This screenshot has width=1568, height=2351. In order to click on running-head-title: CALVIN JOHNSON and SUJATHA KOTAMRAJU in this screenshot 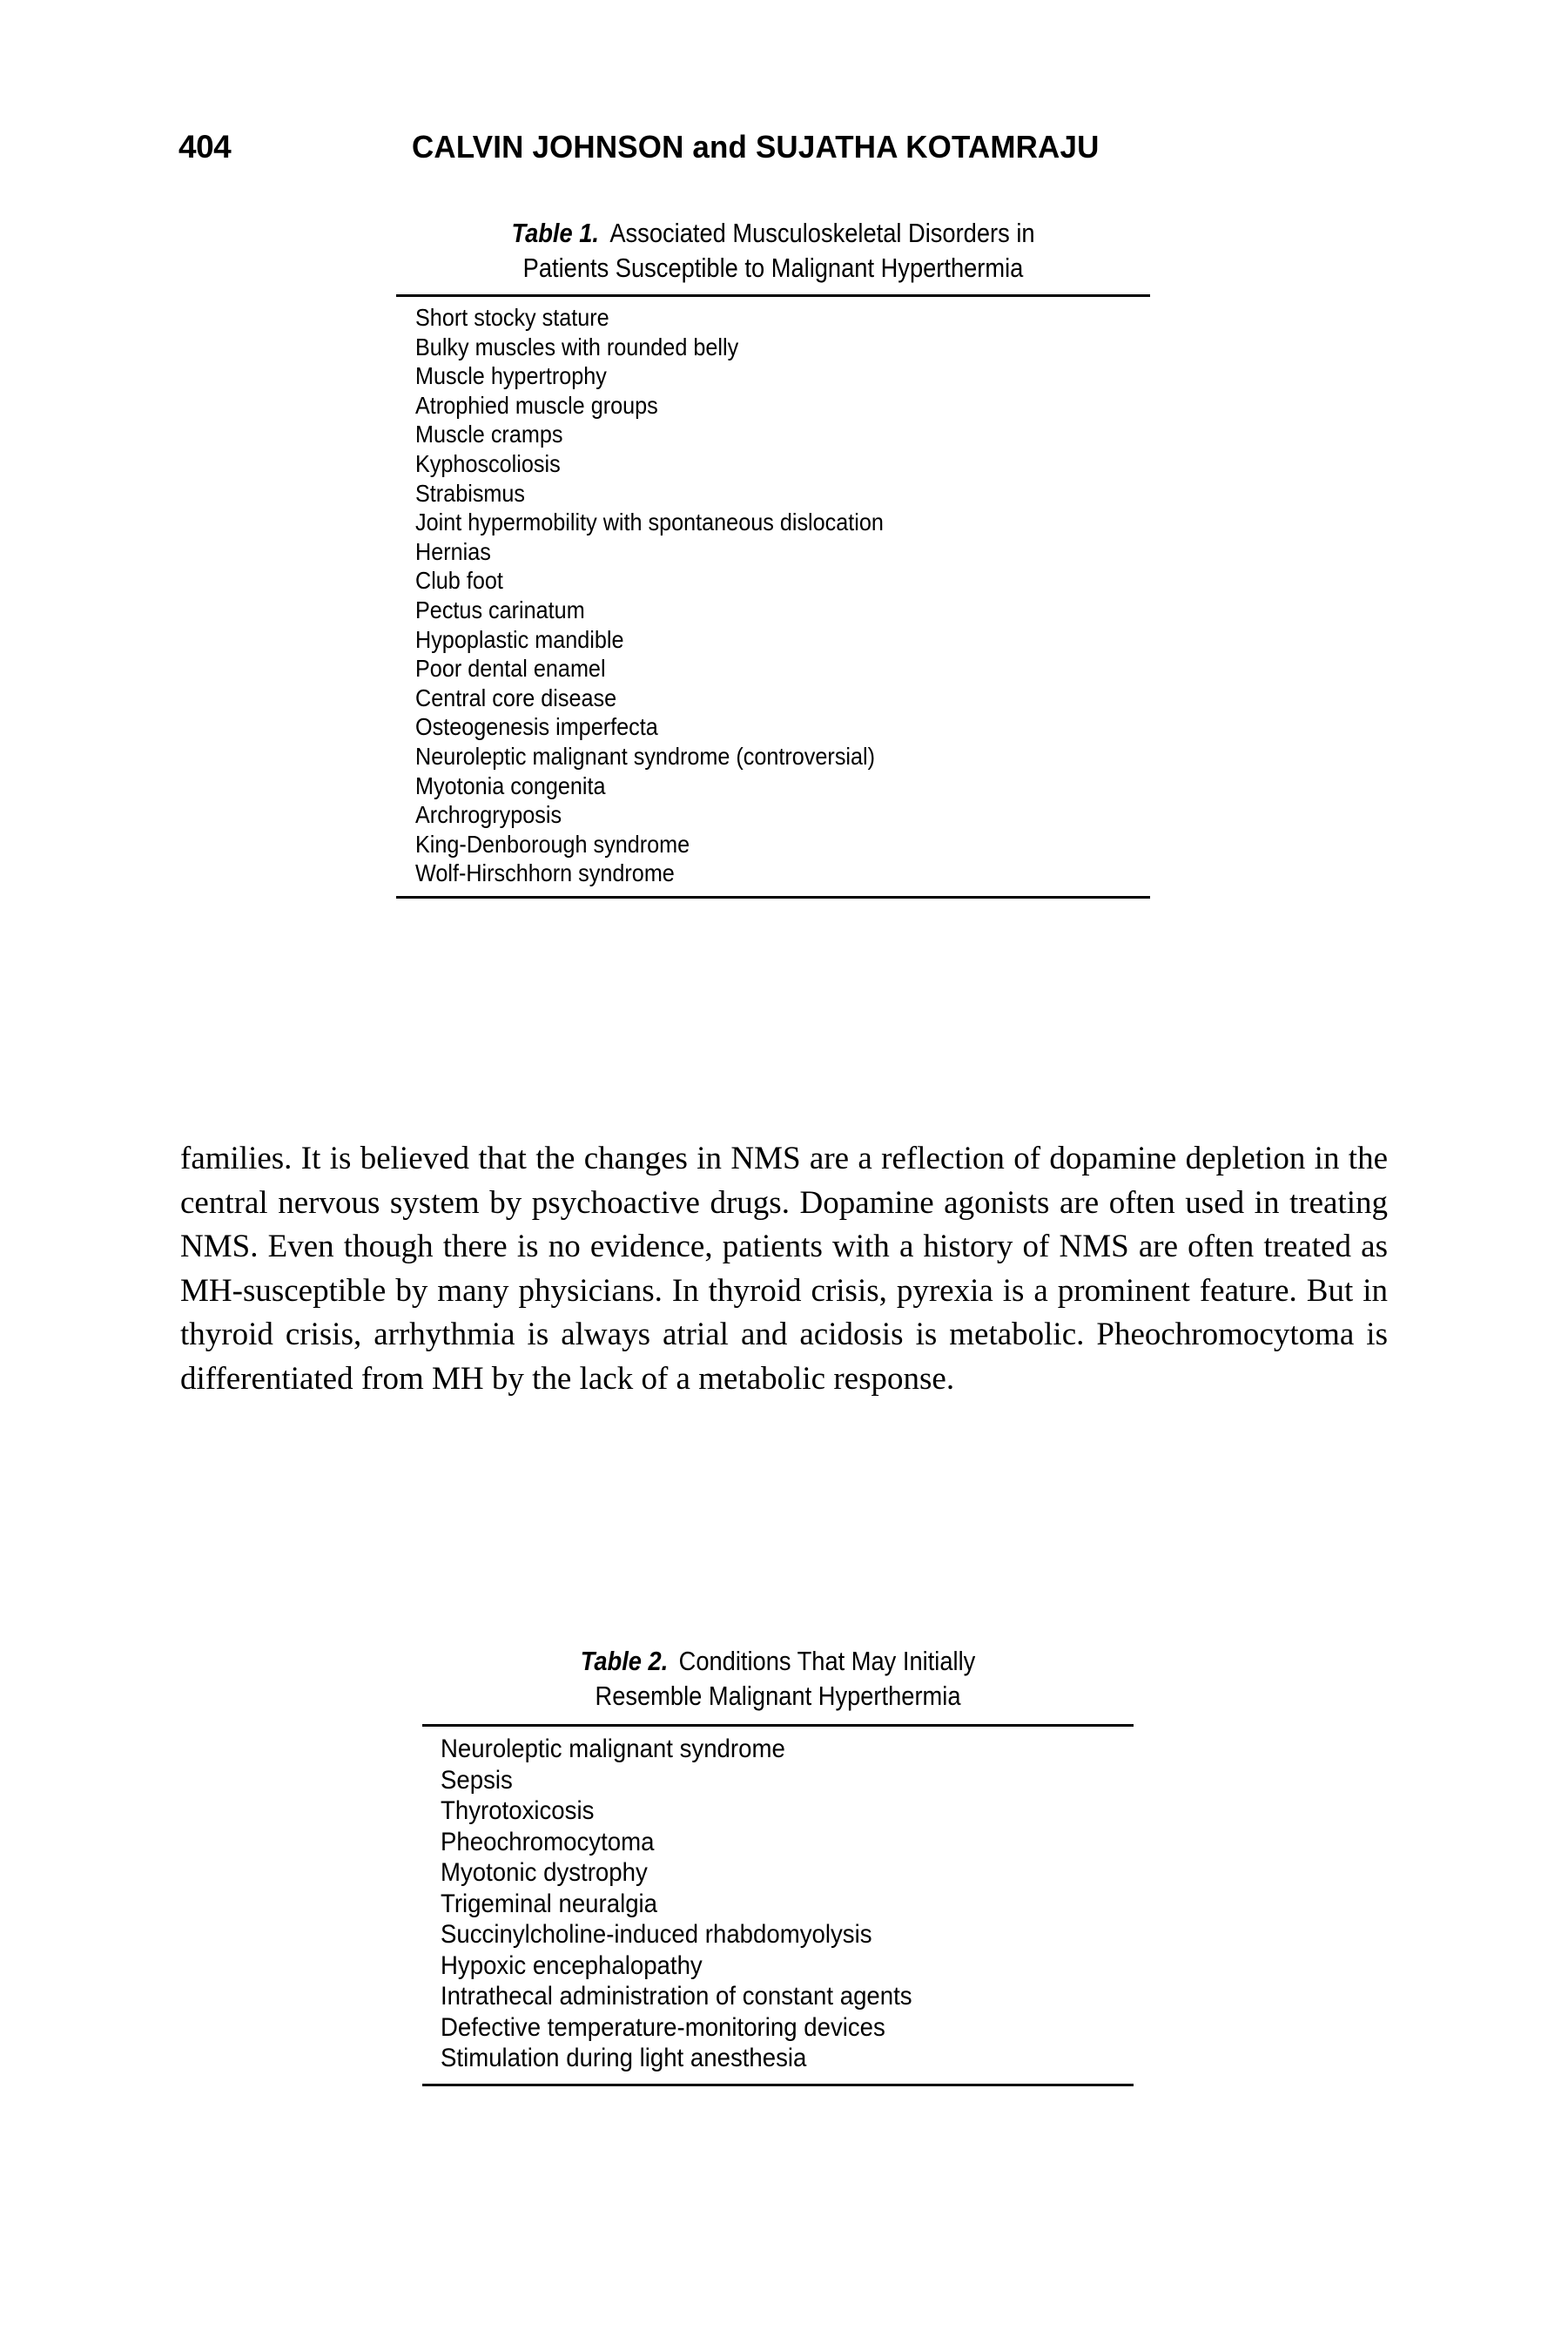, I will do `click(756, 147)`.